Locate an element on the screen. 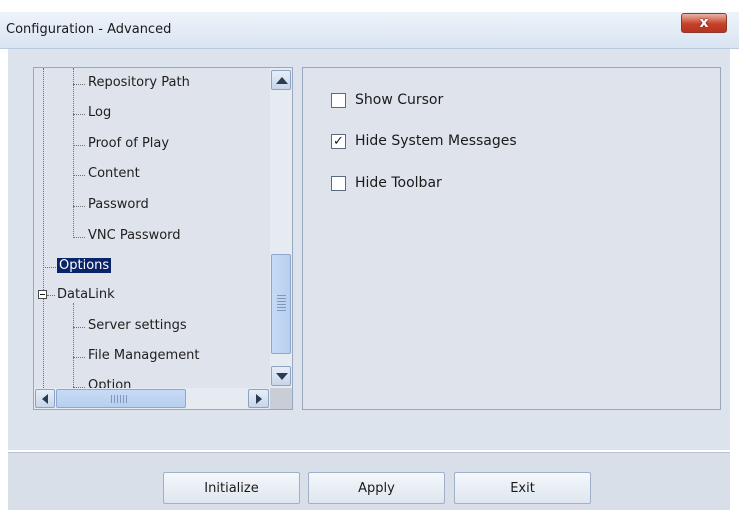  option-hide-toolbar: Hide Toolbar is located at coordinates (386, 183).